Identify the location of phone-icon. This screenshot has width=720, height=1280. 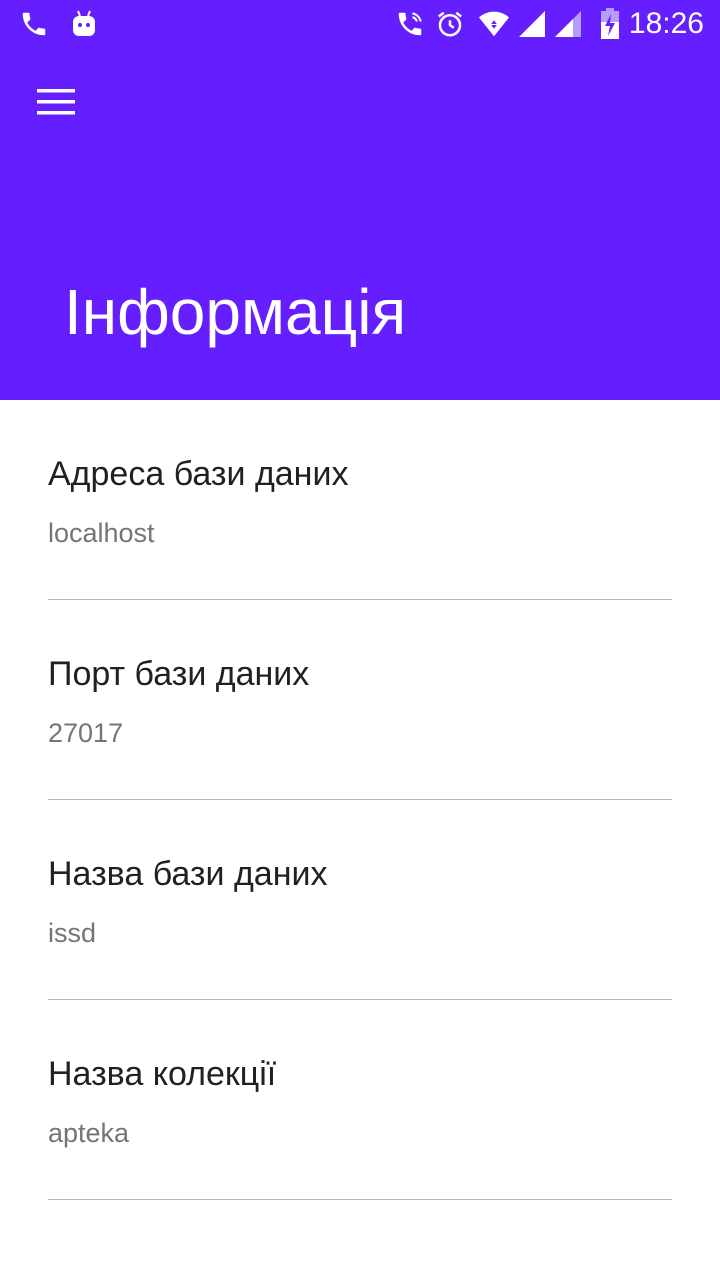
(34, 24).